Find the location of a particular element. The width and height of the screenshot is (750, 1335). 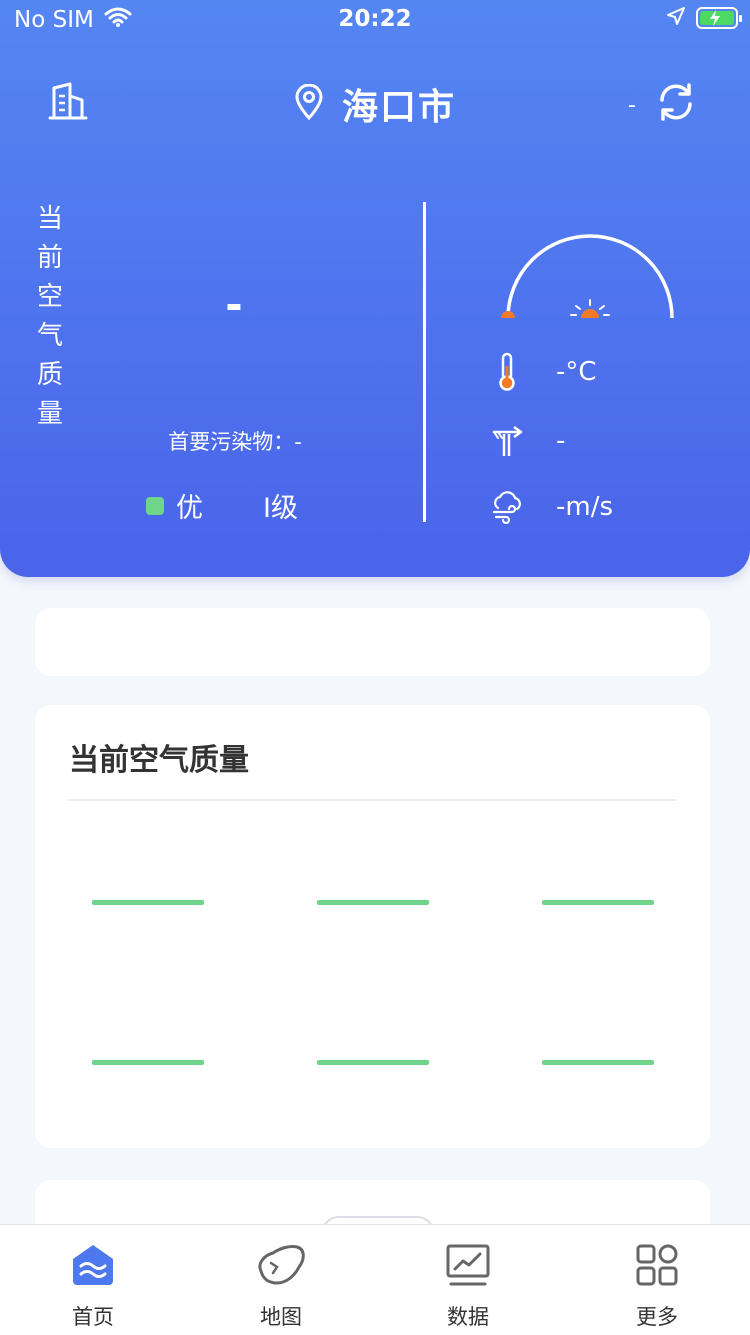

status-right is located at coordinates (704, 18).